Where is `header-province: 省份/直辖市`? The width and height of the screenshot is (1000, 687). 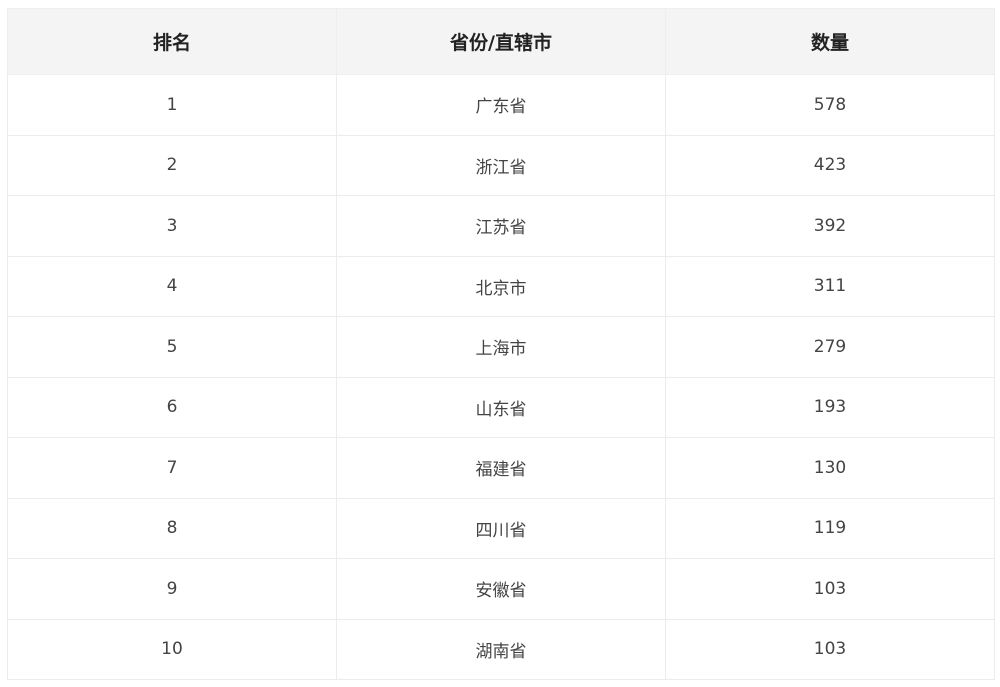 header-province: 省份/直辖市 is located at coordinates (501, 41).